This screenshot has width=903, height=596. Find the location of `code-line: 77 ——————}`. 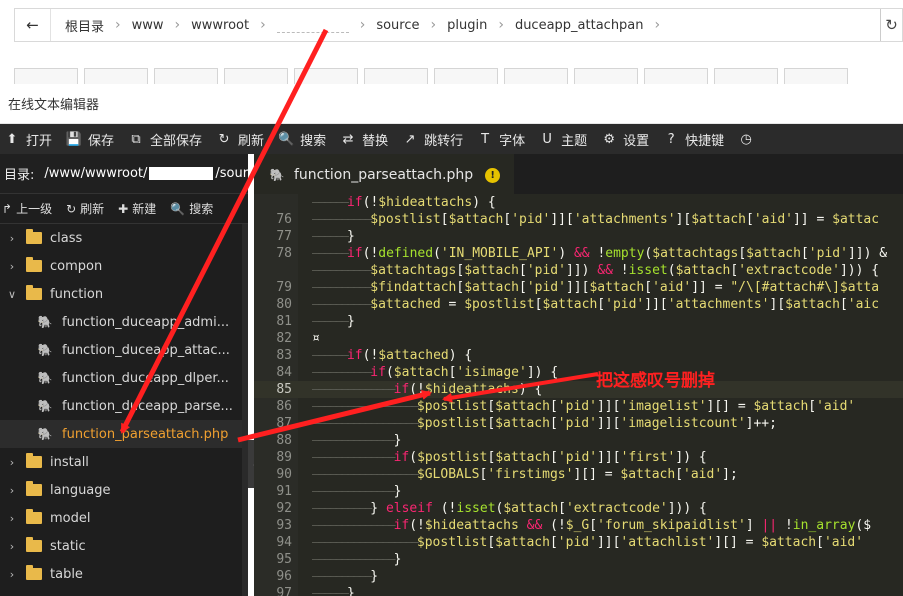

code-line: 77 ——————} is located at coordinates (578, 236).